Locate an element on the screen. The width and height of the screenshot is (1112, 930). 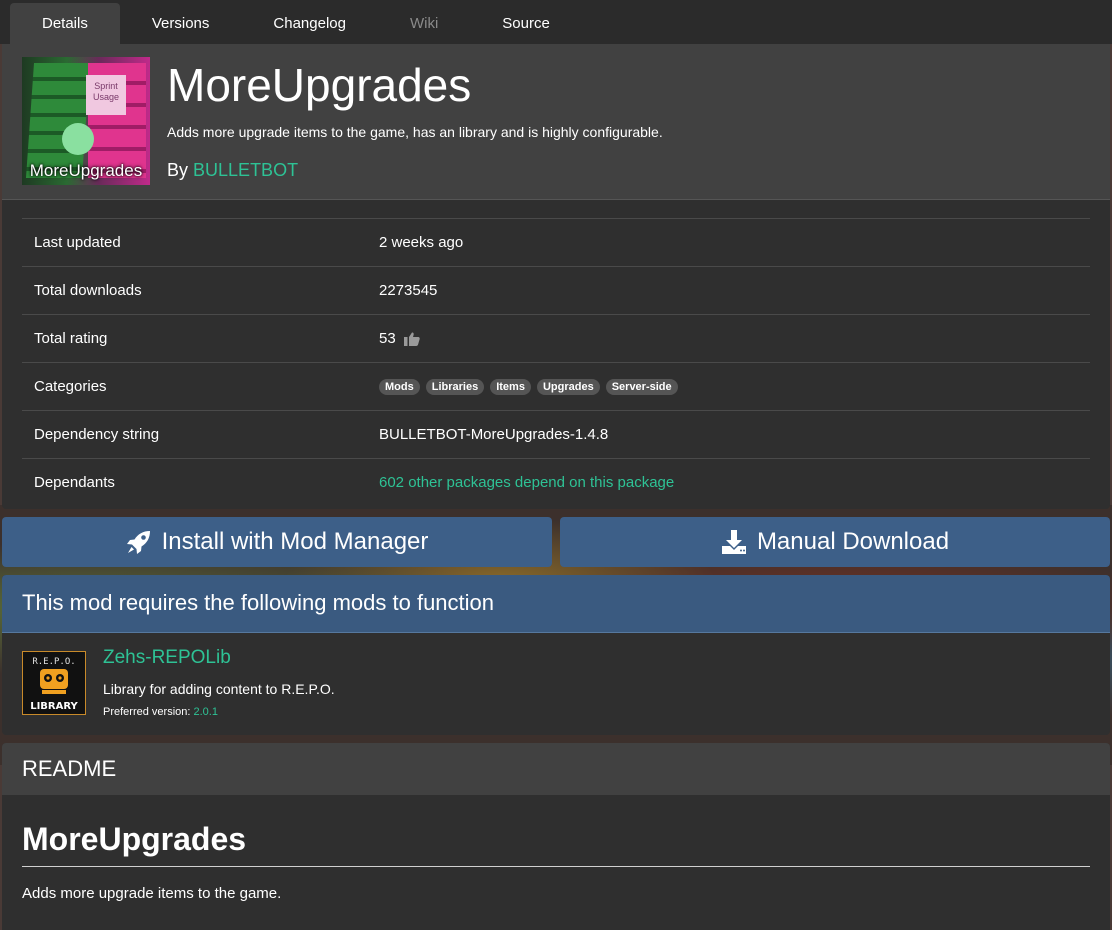
package-title: MoreUpgrades is located at coordinates (319, 85).